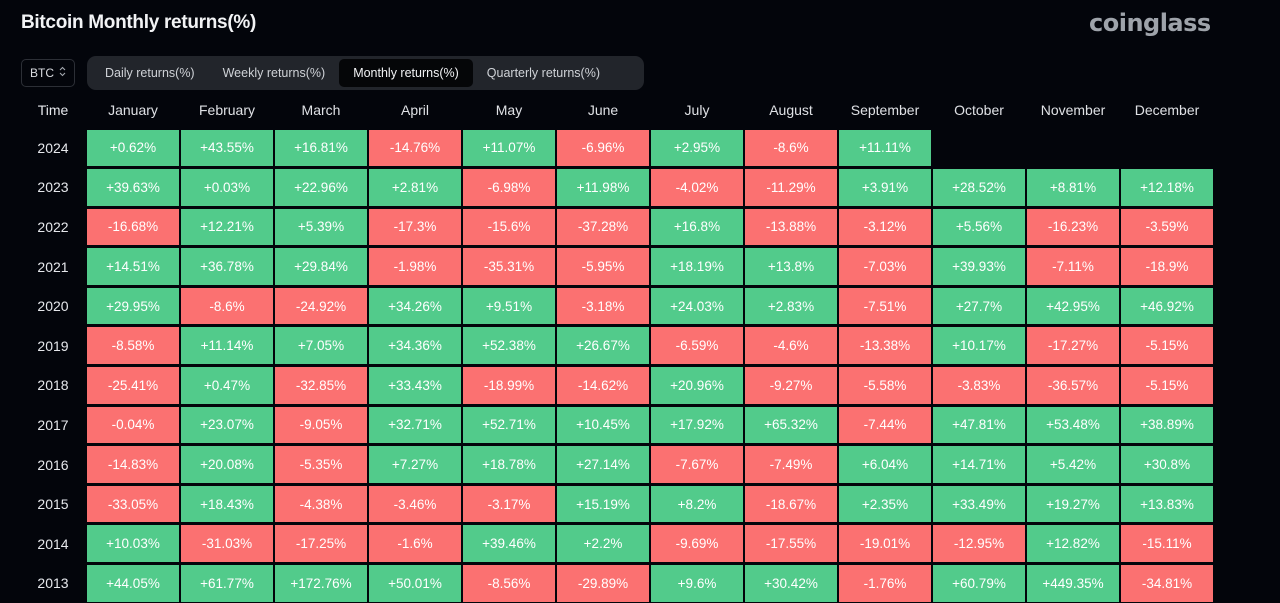 Image resolution: width=1280 pixels, height=603 pixels. Describe the element at coordinates (406, 73) in the screenshot. I see `tab-monthly-returns: Monthly returns(%)` at that location.